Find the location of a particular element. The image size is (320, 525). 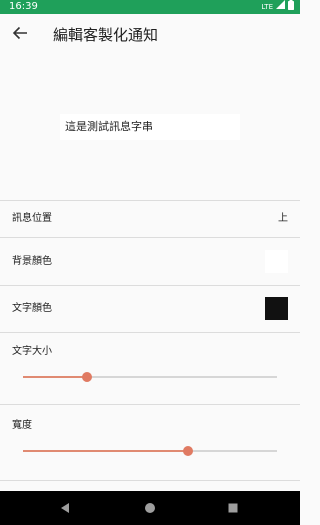

nav-back-button is located at coordinates (65, 508).